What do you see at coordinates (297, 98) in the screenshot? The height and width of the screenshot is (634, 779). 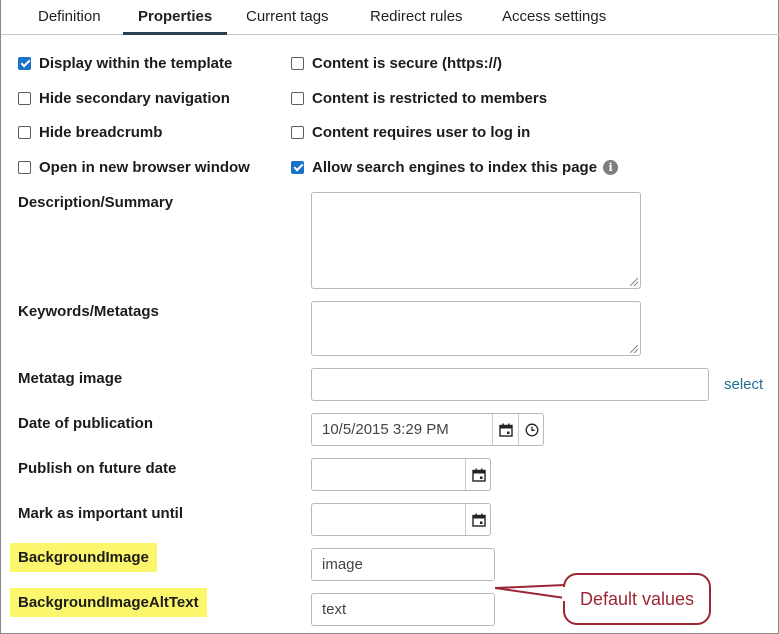 I see `content-restricted-checkbox` at bounding box center [297, 98].